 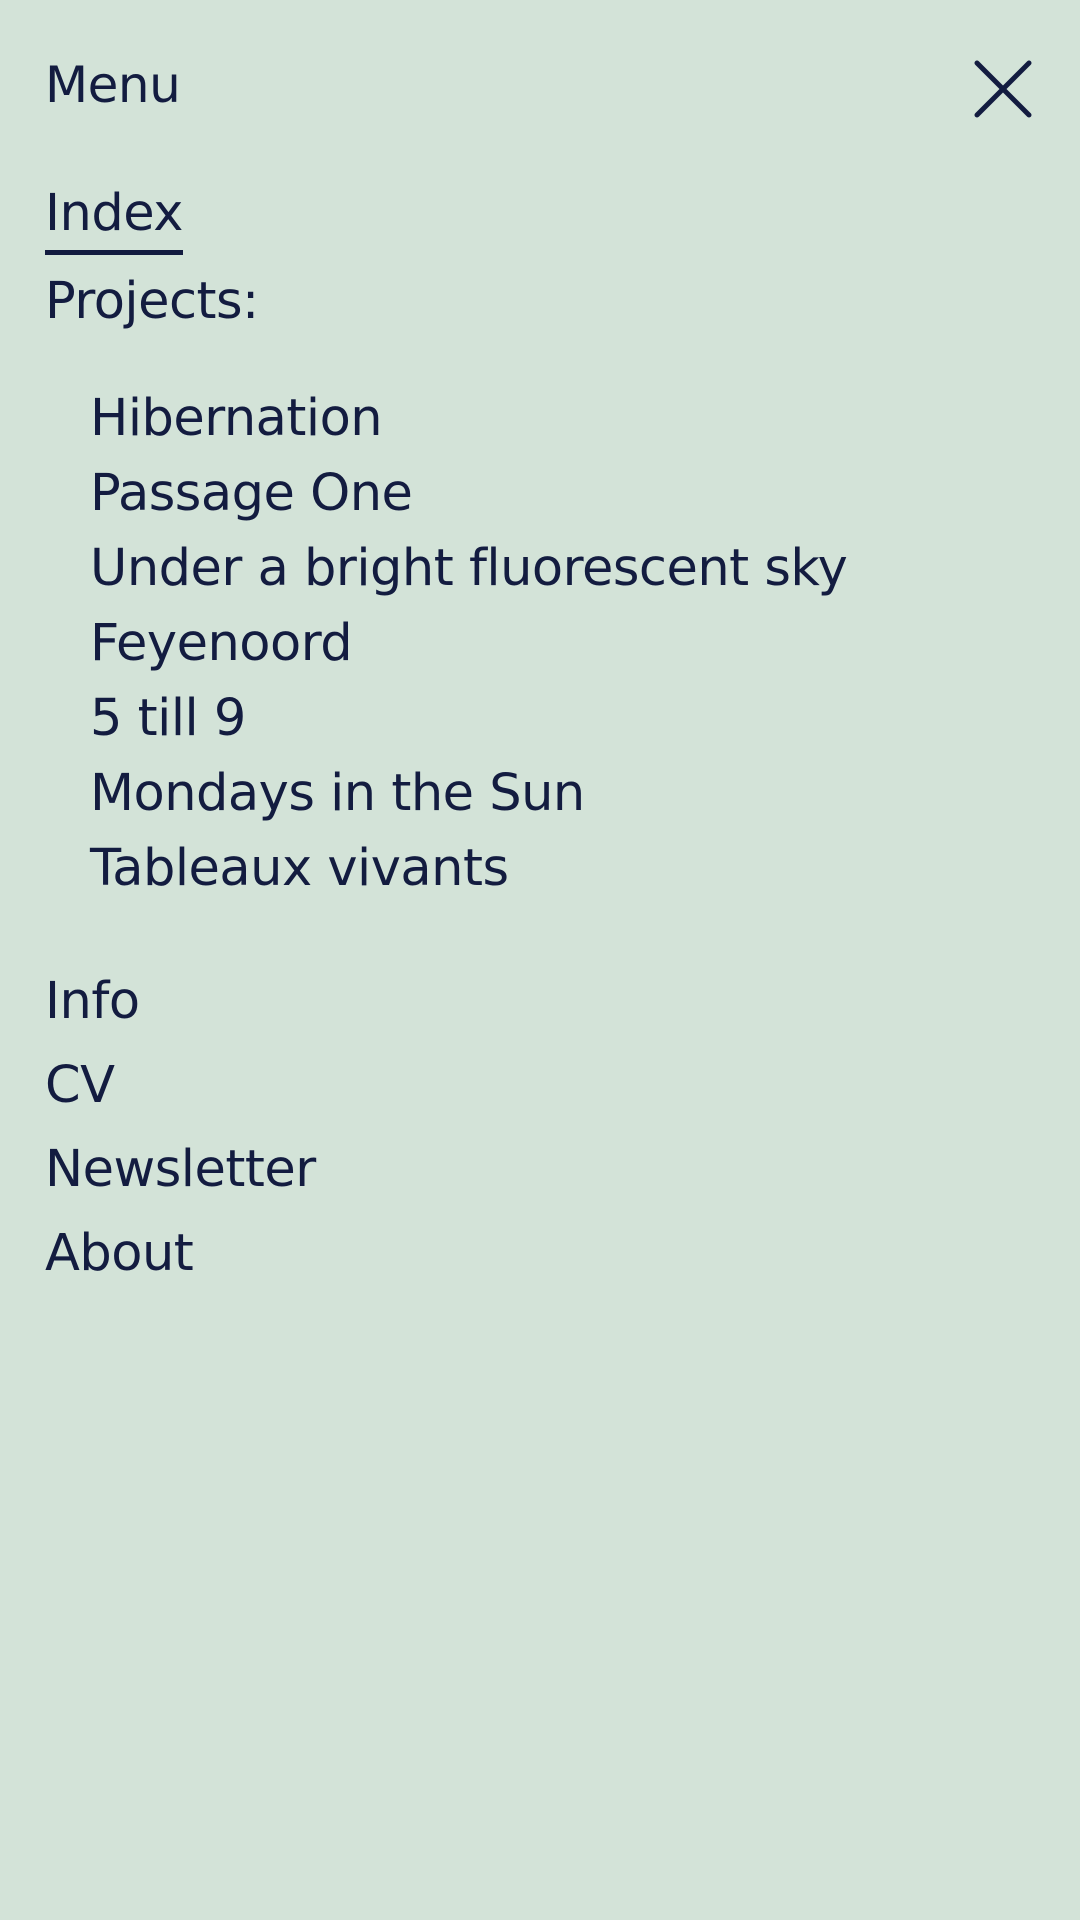 What do you see at coordinates (562, 418) in the screenshot?
I see `project-list-item: Hibernation` at bounding box center [562, 418].